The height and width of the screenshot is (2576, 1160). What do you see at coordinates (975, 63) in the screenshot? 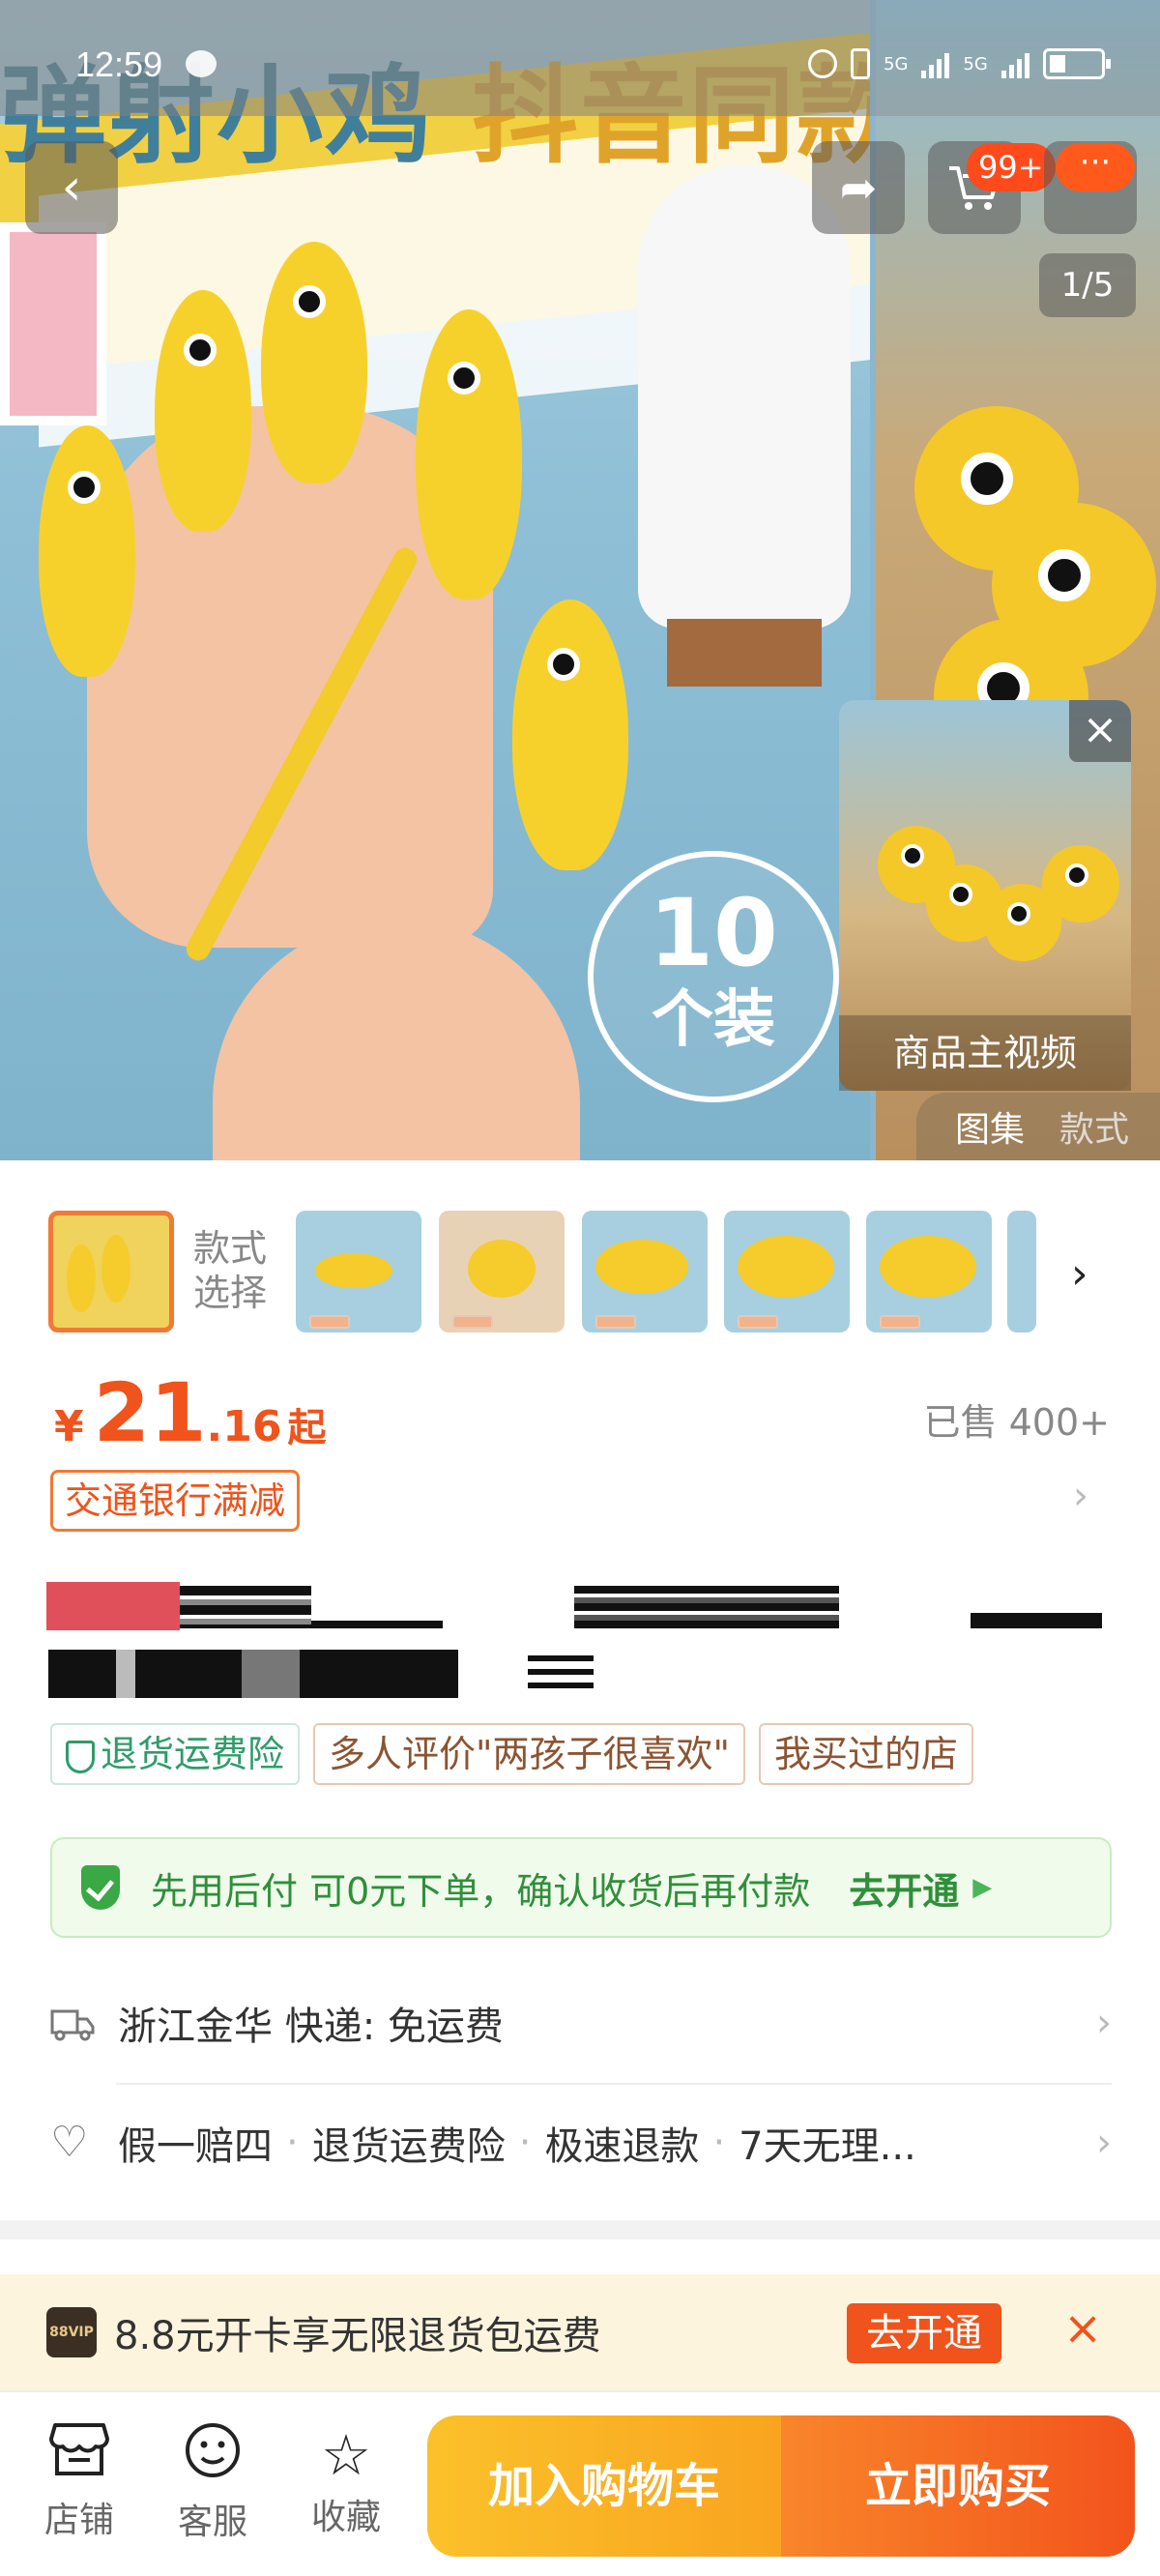
I see `network-label-2: 5G` at bounding box center [975, 63].